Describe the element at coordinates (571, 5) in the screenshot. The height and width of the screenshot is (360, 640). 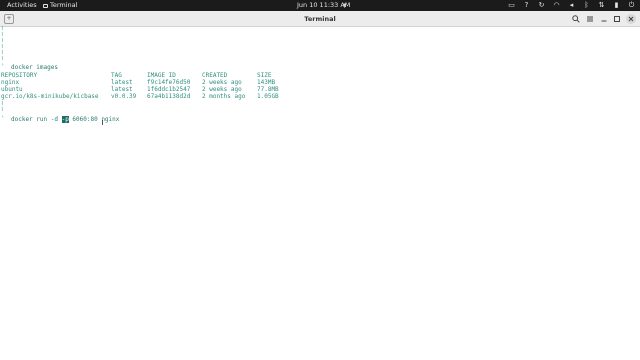
I see `speaker-icon: ◂` at that location.